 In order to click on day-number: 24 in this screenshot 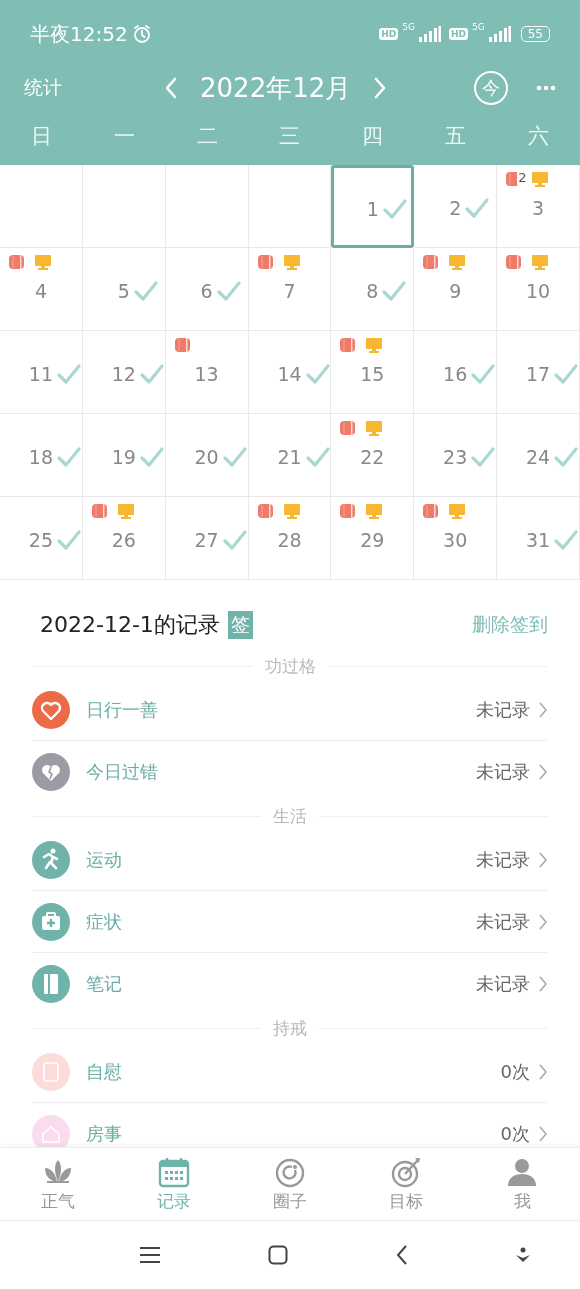, I will do `click(538, 457)`.